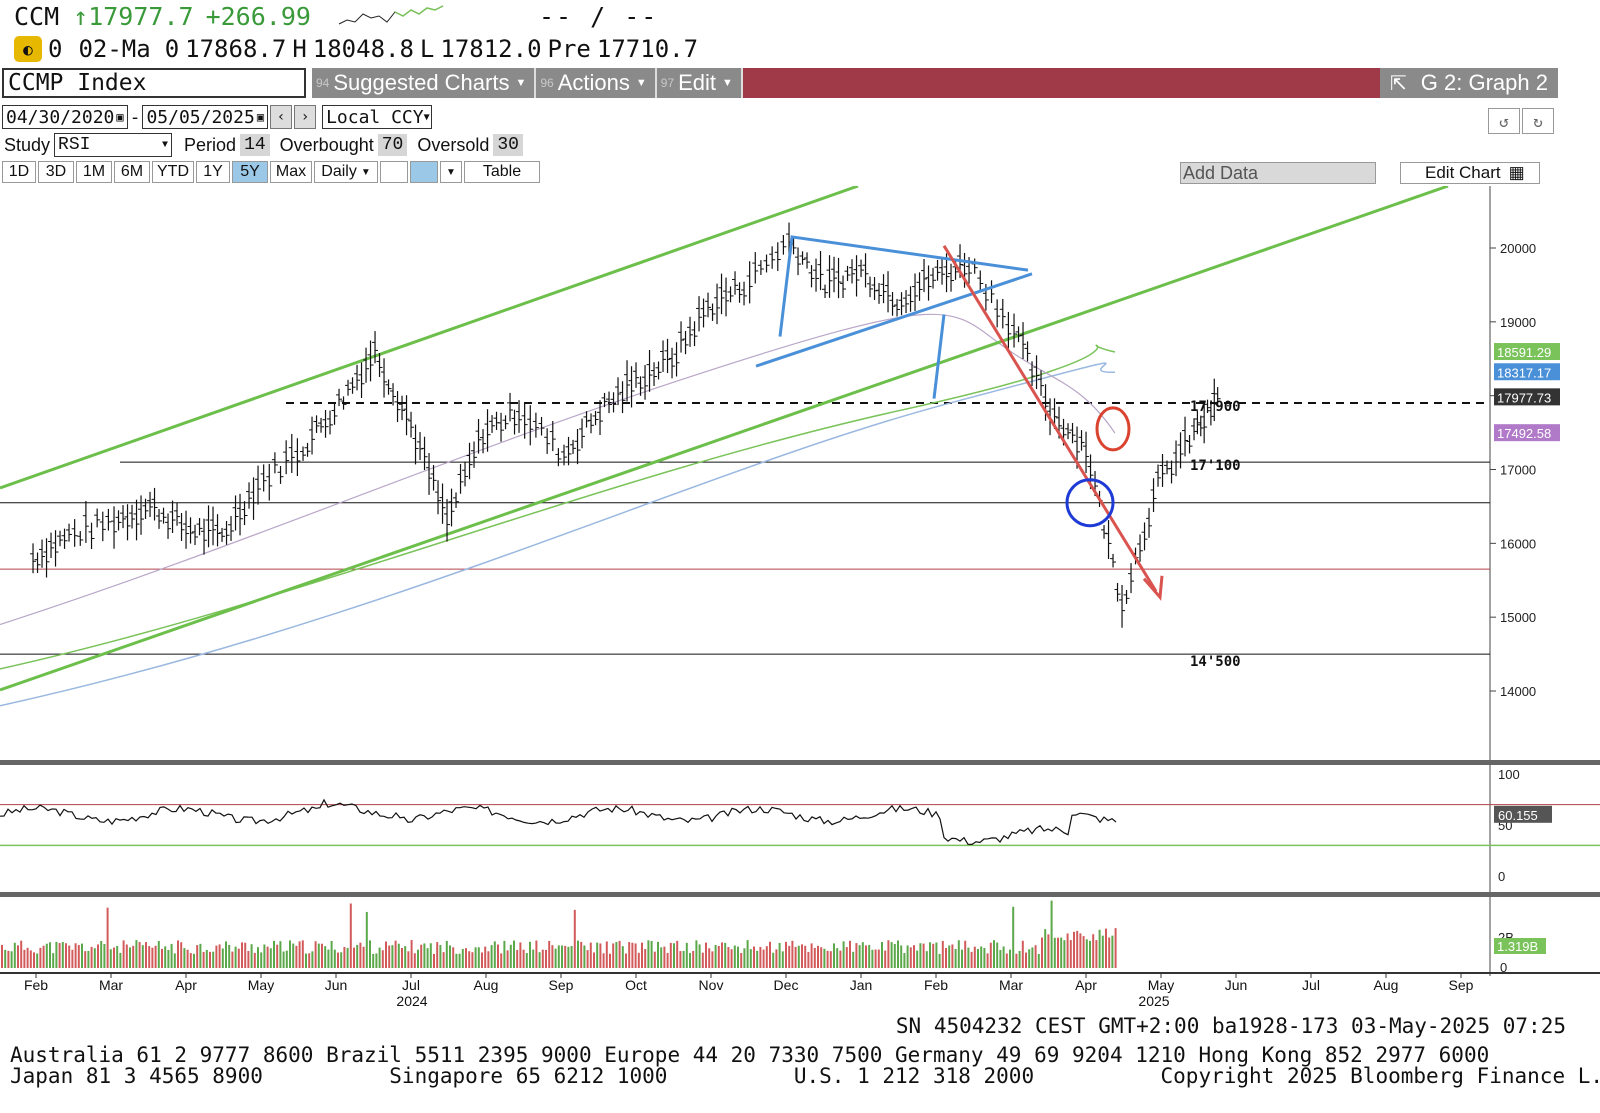  What do you see at coordinates (1398, 83) in the screenshot?
I see `popout-icon: ⇱` at bounding box center [1398, 83].